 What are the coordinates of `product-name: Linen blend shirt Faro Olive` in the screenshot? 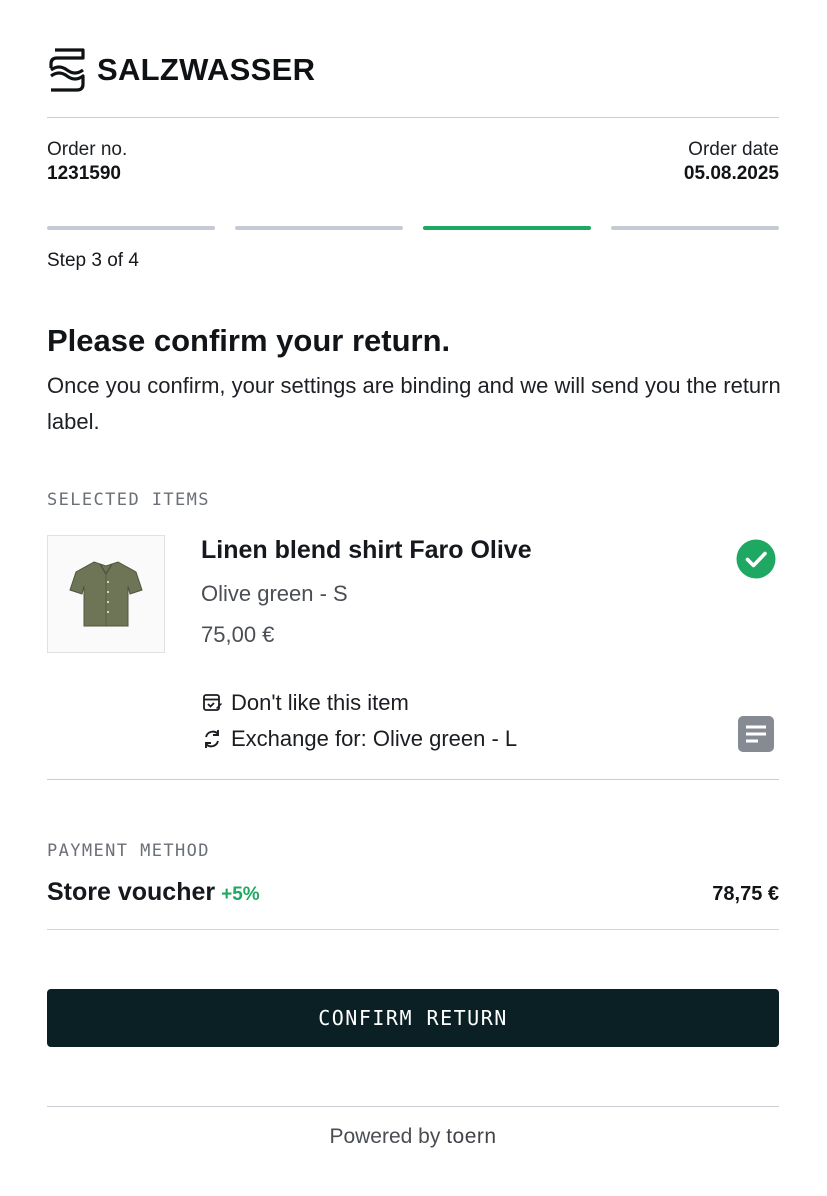 It's located at (366, 550).